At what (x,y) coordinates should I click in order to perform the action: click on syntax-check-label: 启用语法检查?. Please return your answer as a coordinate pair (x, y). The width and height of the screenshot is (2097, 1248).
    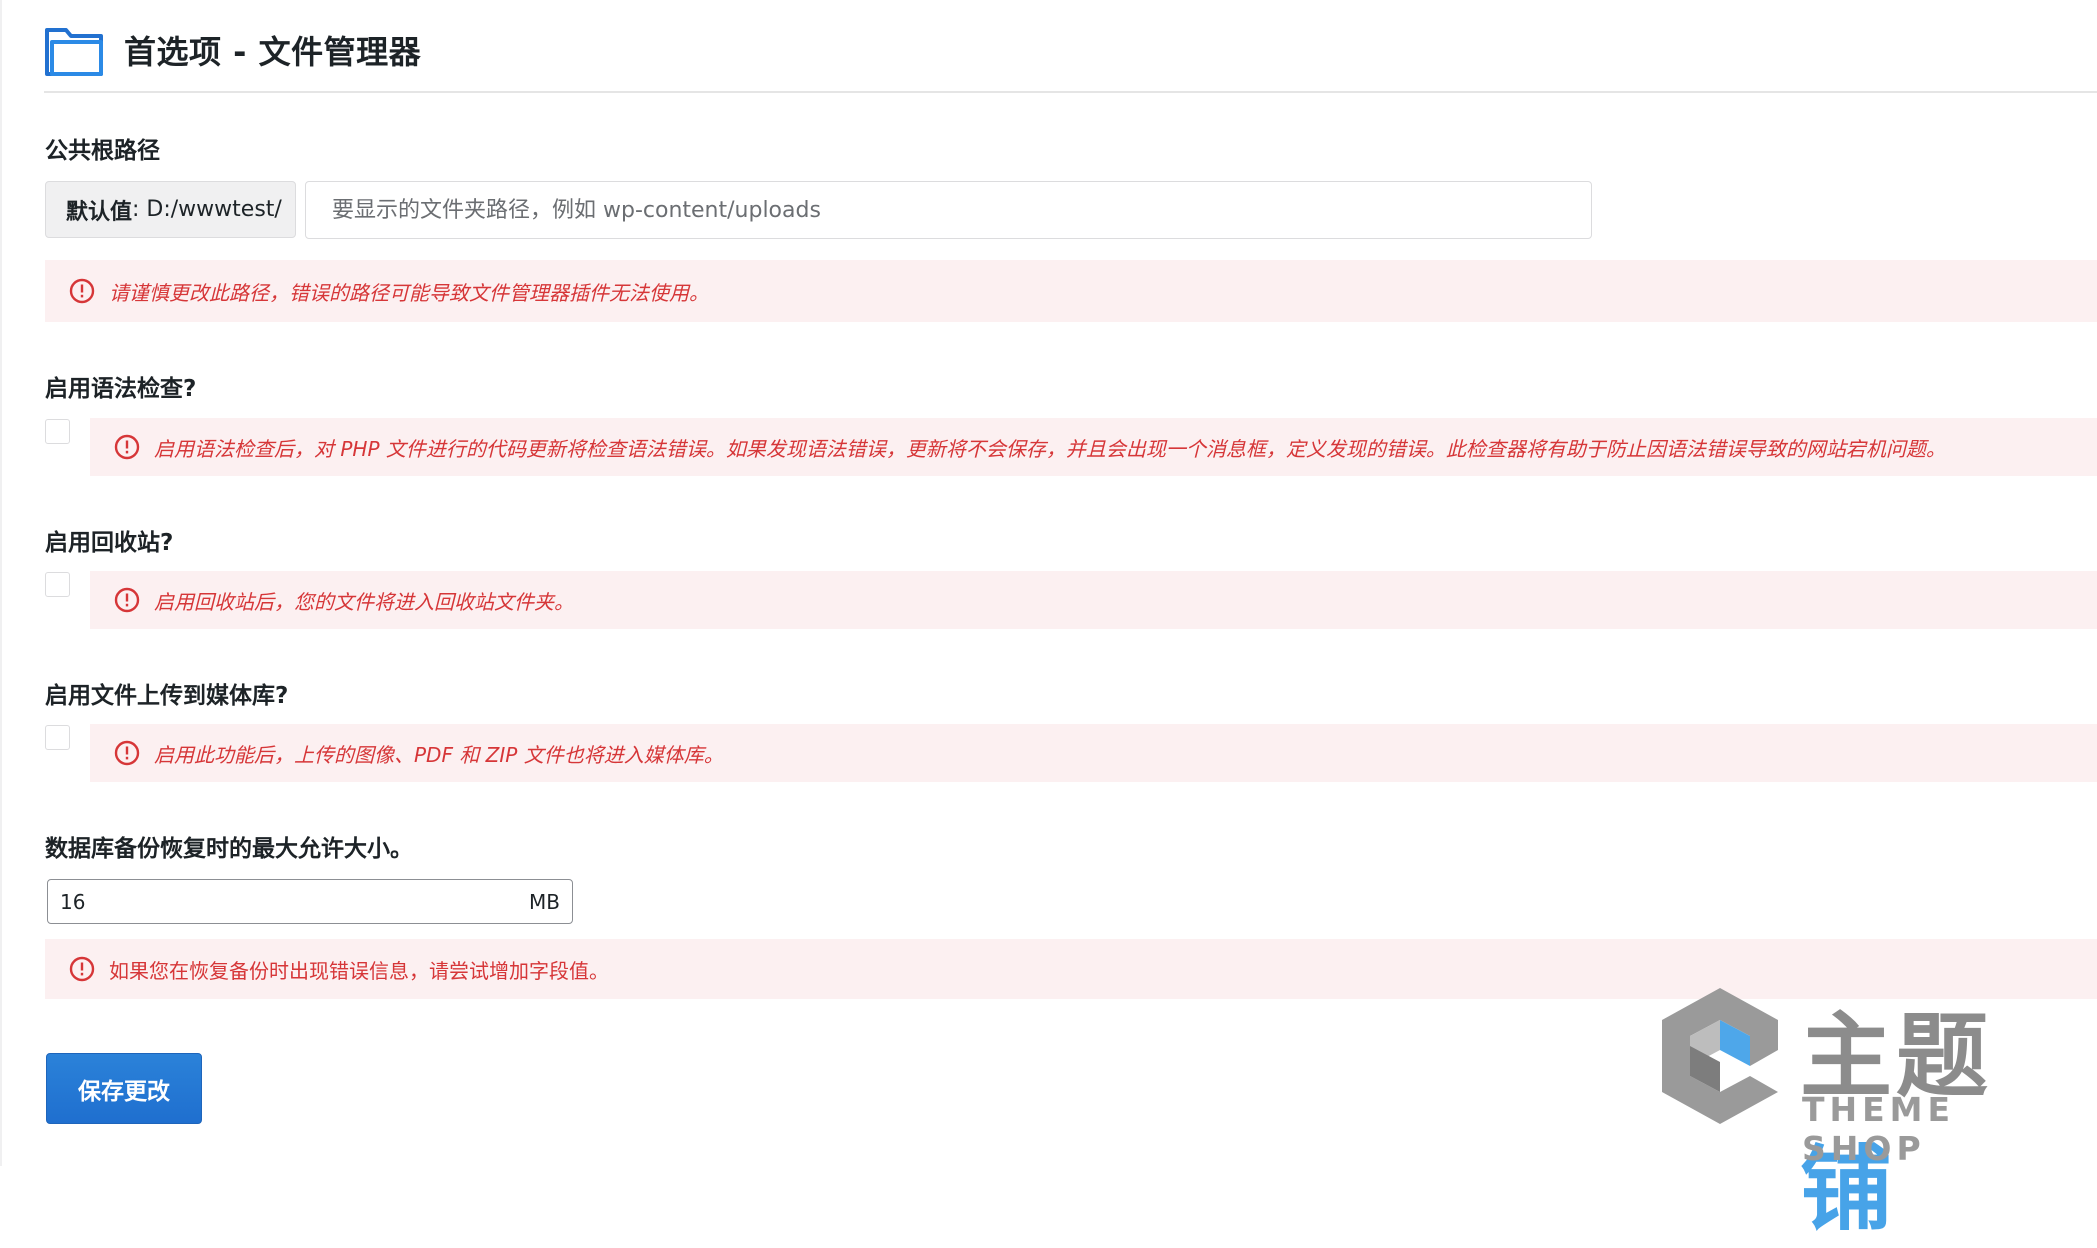
    Looking at the image, I should click on (121, 389).